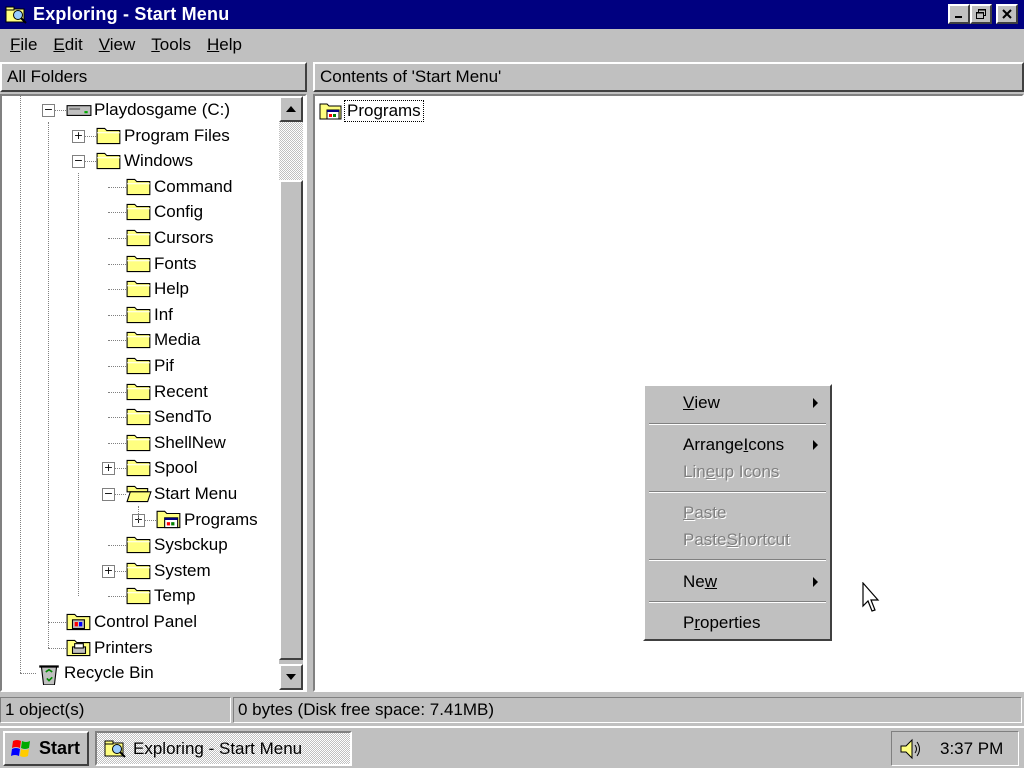 This screenshot has height=768, width=1024. I want to click on recycle-bin-icon, so click(49, 675).